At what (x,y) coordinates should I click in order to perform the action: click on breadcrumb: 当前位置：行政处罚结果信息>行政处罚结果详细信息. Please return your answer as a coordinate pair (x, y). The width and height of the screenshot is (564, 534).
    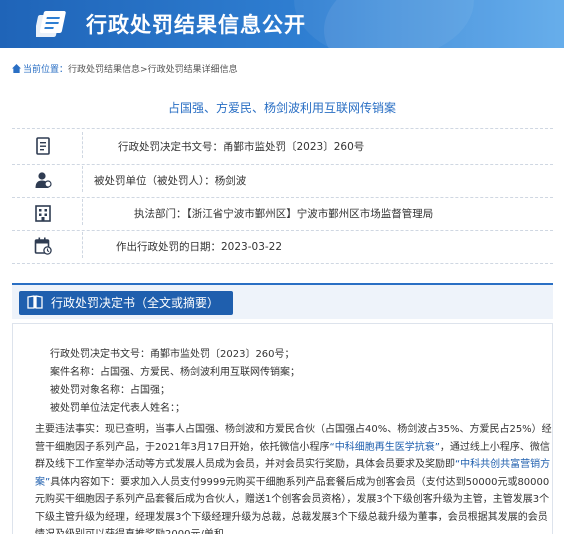
    Looking at the image, I should click on (125, 68).